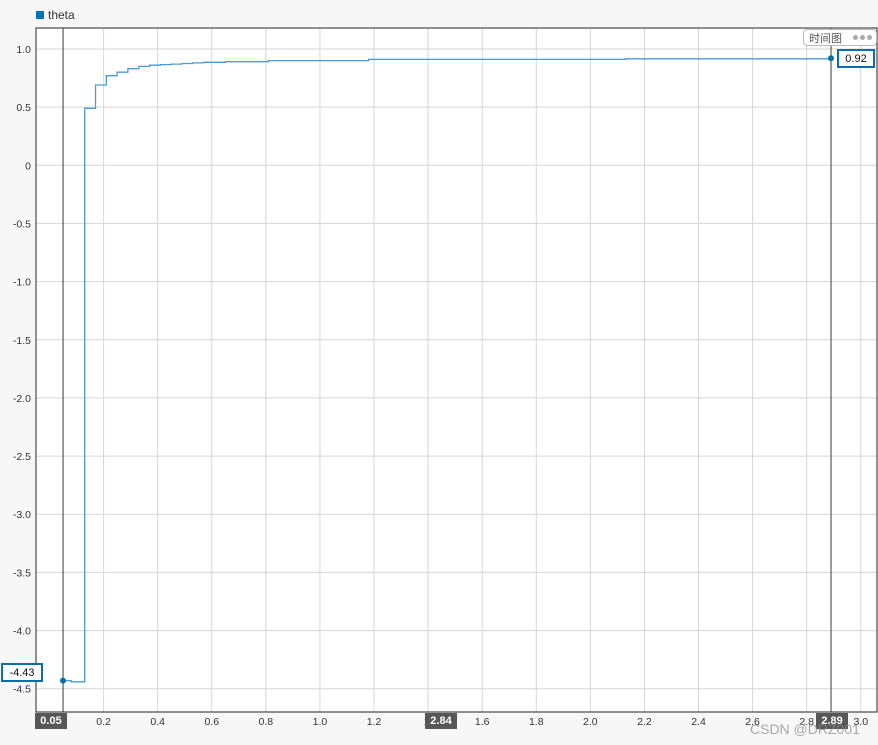 Image resolution: width=878 pixels, height=745 pixels. Describe the element at coordinates (482, 722) in the screenshot. I see `x-tick-label: 1.6` at that location.